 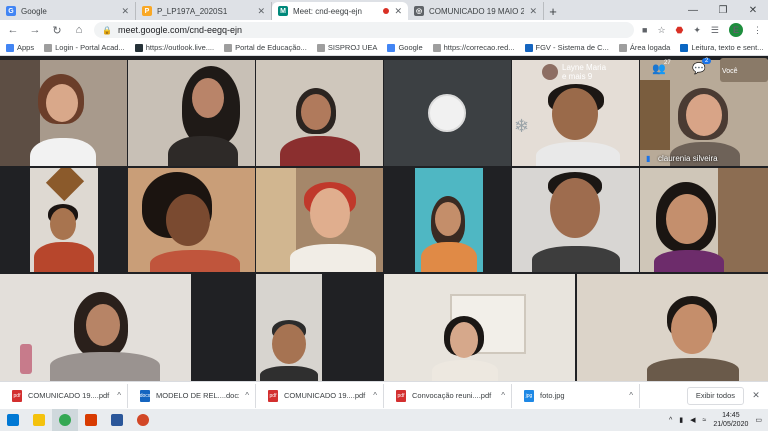 What do you see at coordinates (681, 420) in the screenshot?
I see `network-icon: ▮` at bounding box center [681, 420].